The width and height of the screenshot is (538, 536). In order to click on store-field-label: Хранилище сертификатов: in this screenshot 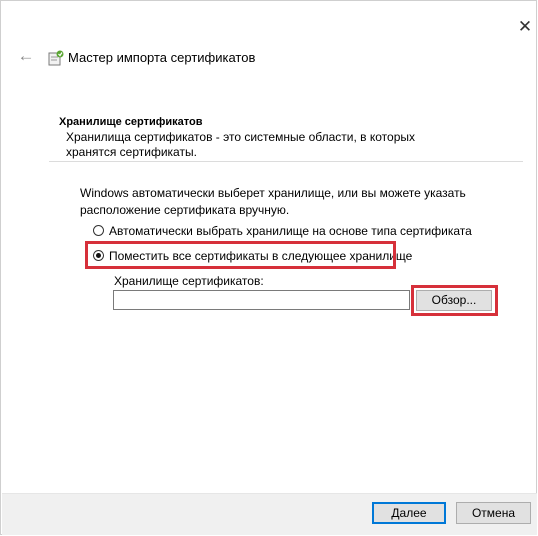, I will do `click(189, 281)`.